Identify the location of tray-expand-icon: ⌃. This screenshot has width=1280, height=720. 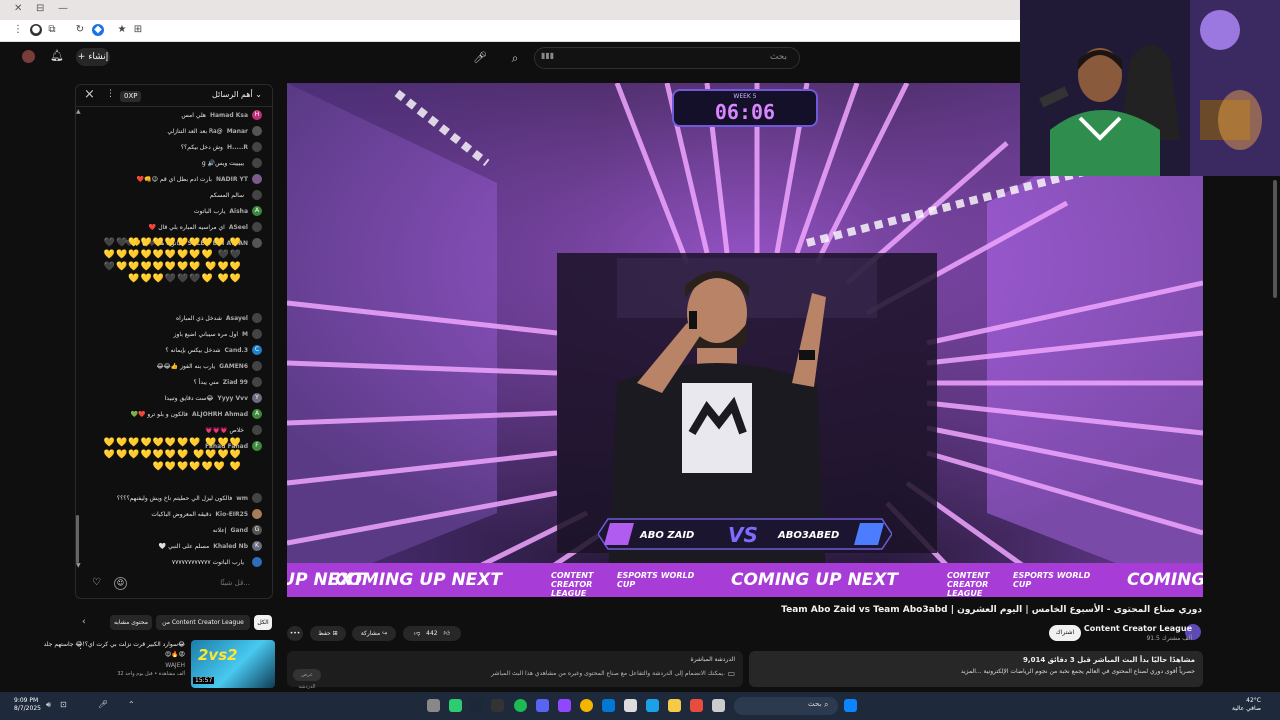
(131, 704).